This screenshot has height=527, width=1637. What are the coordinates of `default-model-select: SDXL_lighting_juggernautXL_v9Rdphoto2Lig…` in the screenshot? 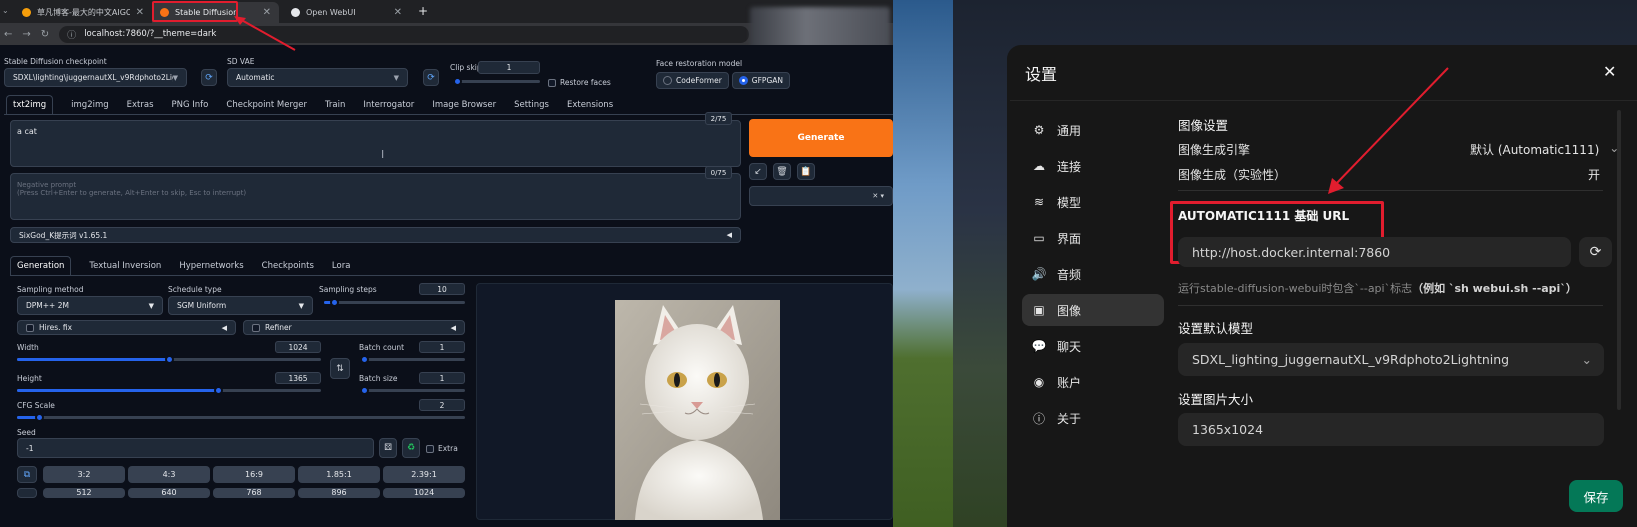 It's located at (1391, 359).